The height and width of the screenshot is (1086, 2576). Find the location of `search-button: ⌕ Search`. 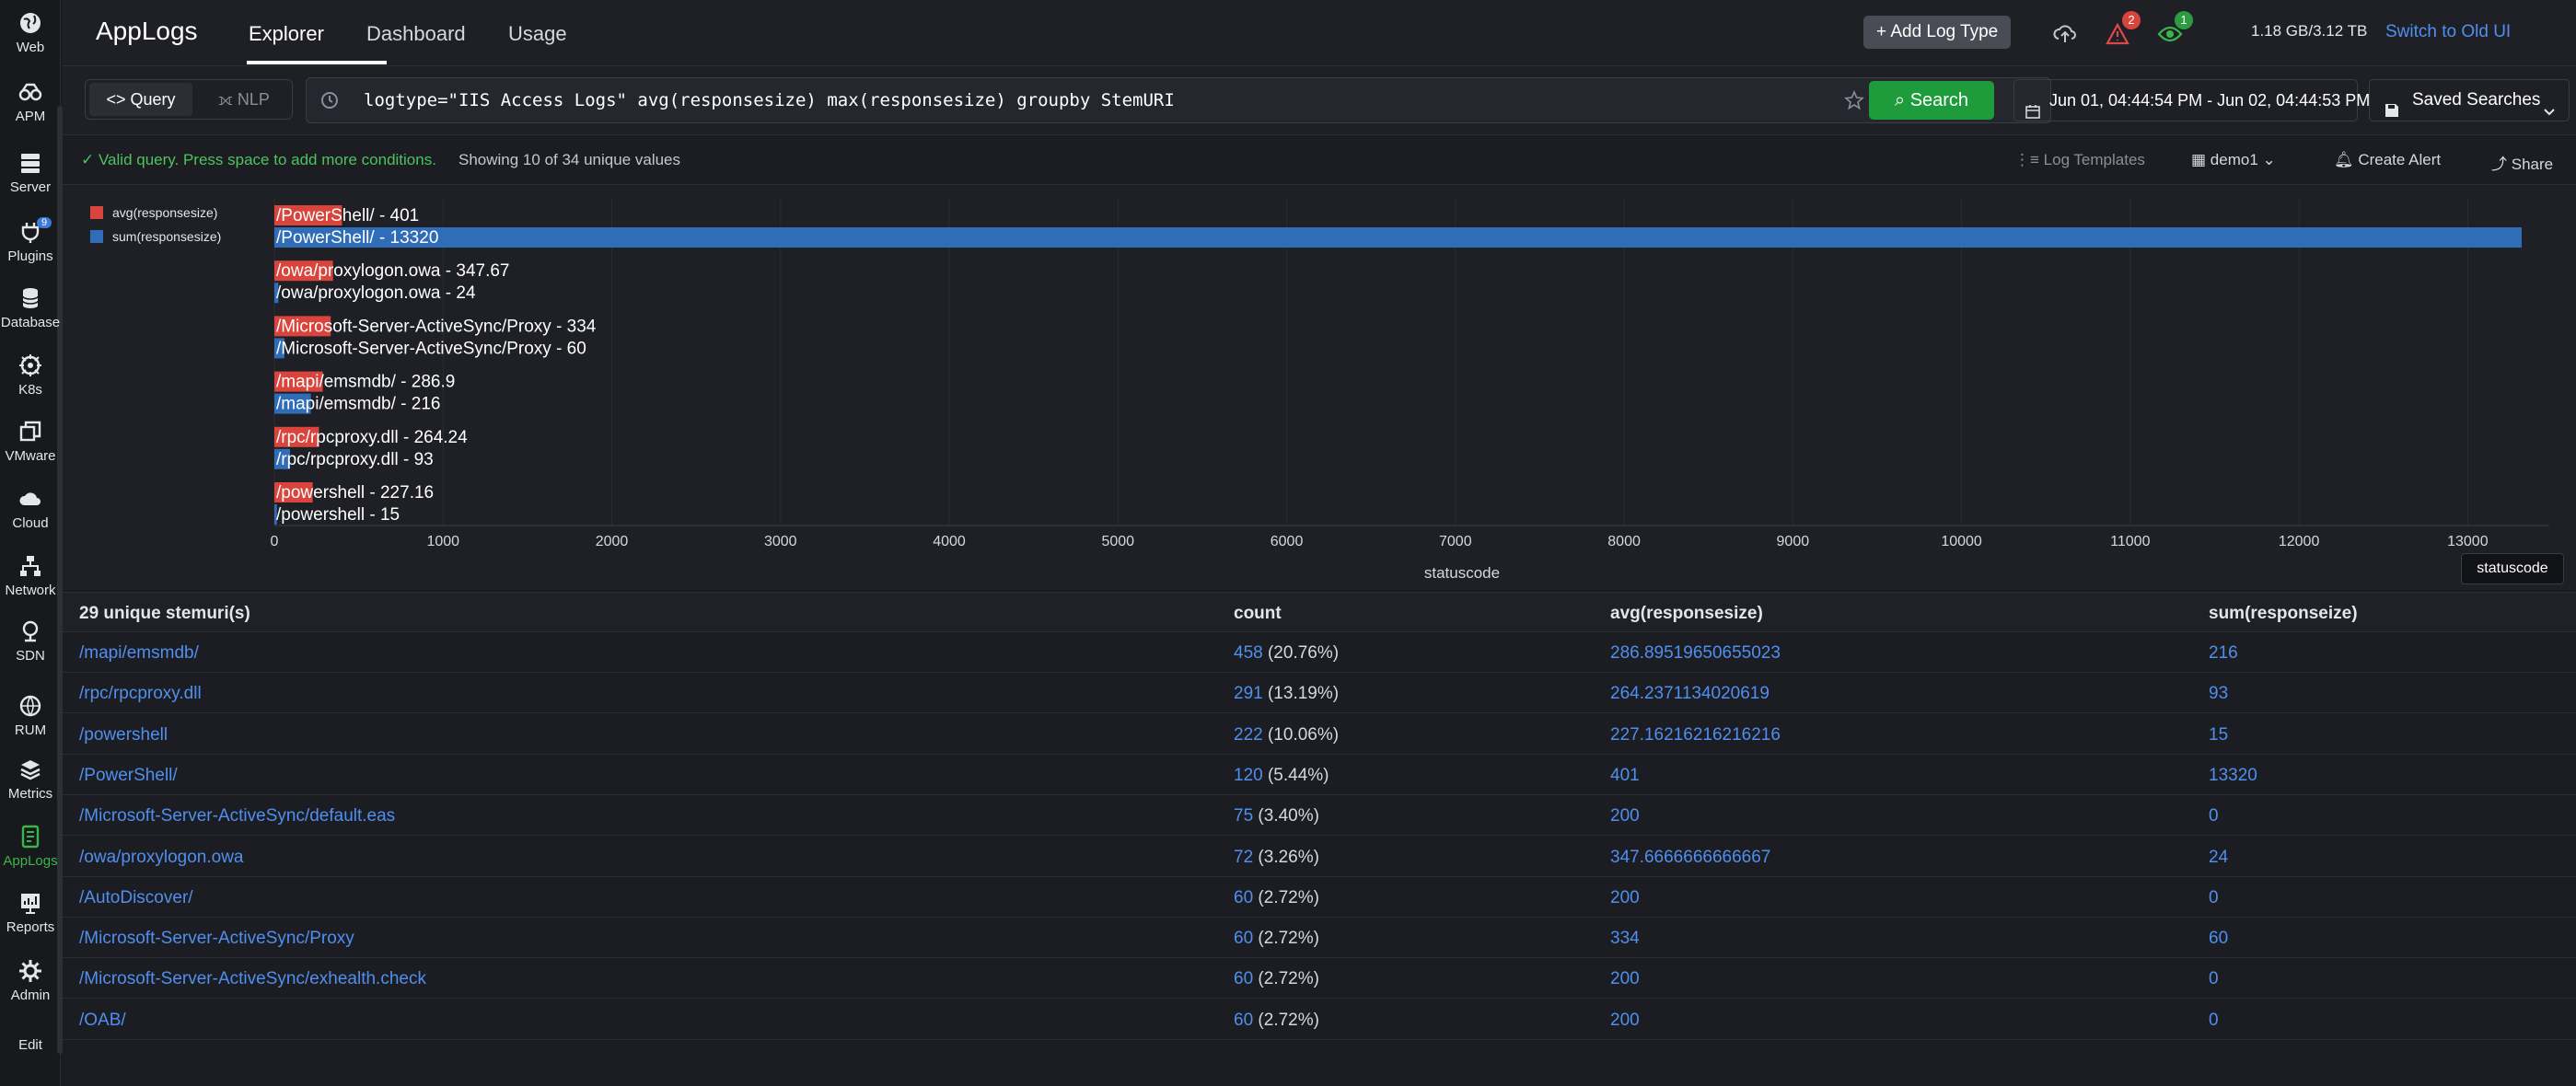

search-button: ⌕ Search is located at coordinates (1931, 100).